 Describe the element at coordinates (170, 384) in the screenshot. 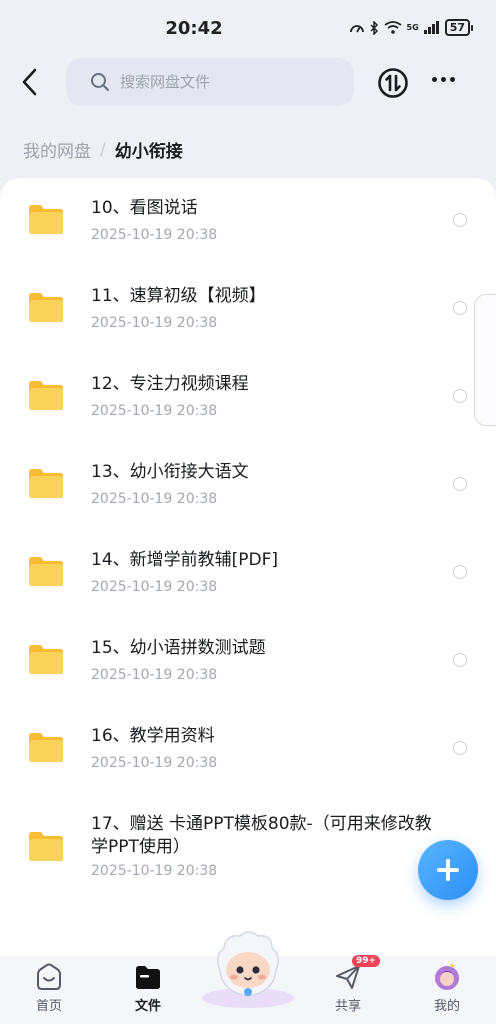

I see `file-name: 12、专注力视频课程` at that location.